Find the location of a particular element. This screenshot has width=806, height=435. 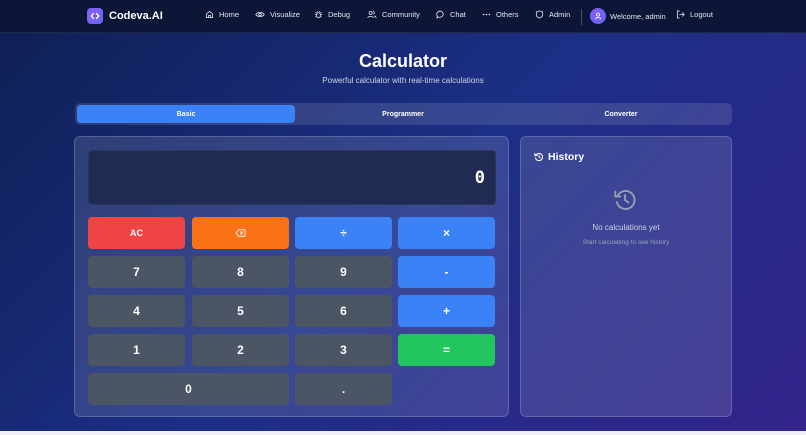

nav-visualize: Visualize is located at coordinates (277, 14).